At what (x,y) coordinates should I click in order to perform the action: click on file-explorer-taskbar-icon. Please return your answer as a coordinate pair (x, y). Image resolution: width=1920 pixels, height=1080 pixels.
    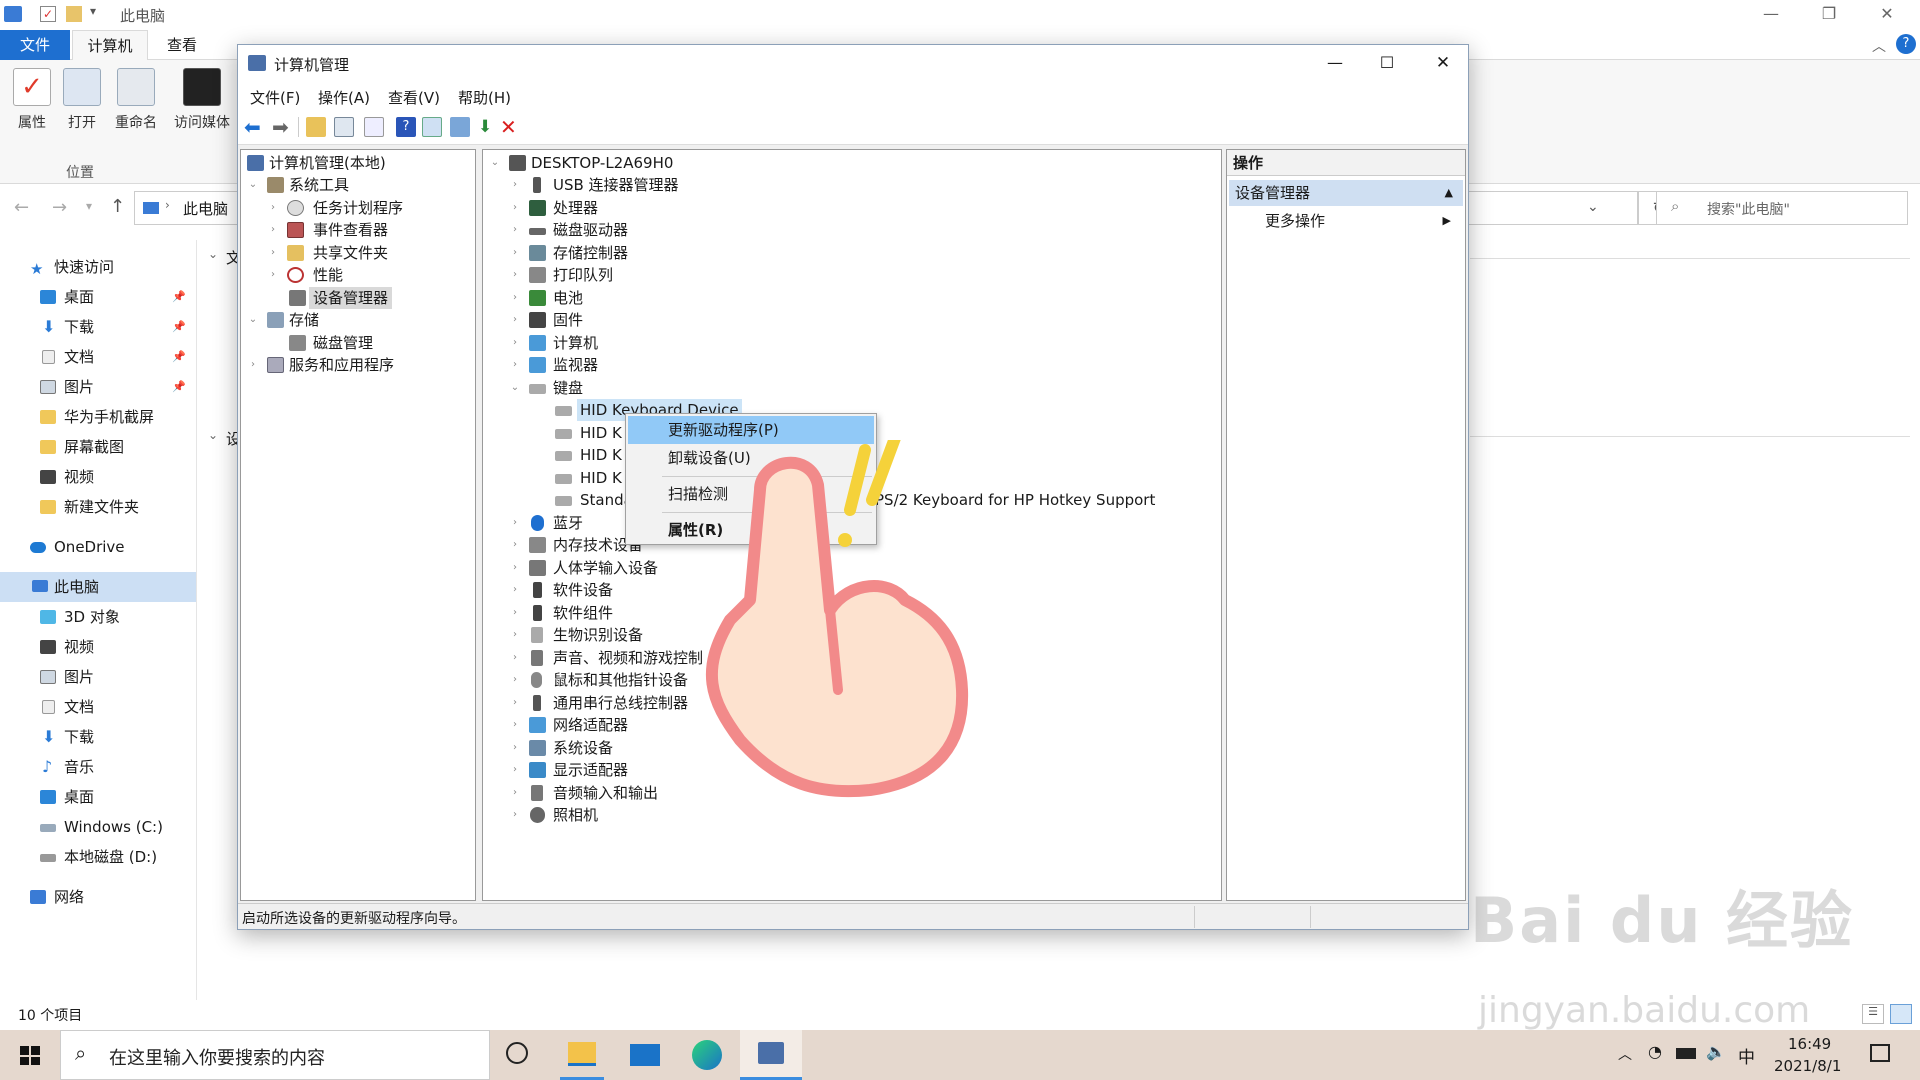
    Looking at the image, I should click on (582, 1054).